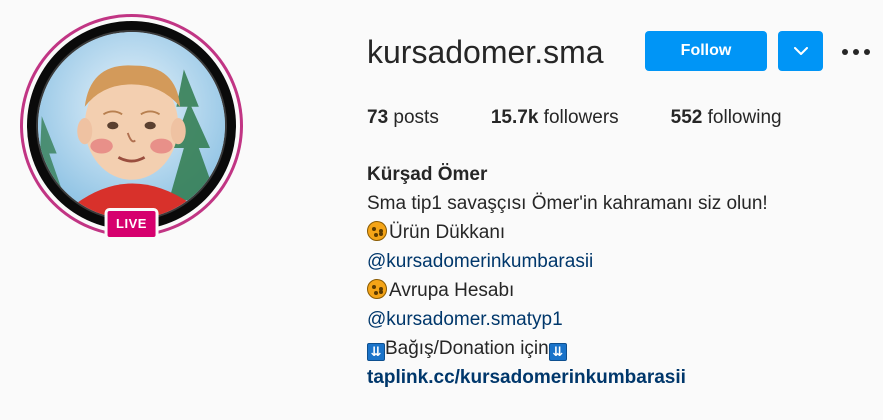 Image resolution: width=883 pixels, height=420 pixels. What do you see at coordinates (378, 117) in the screenshot?
I see `posts-count: 73` at bounding box center [378, 117].